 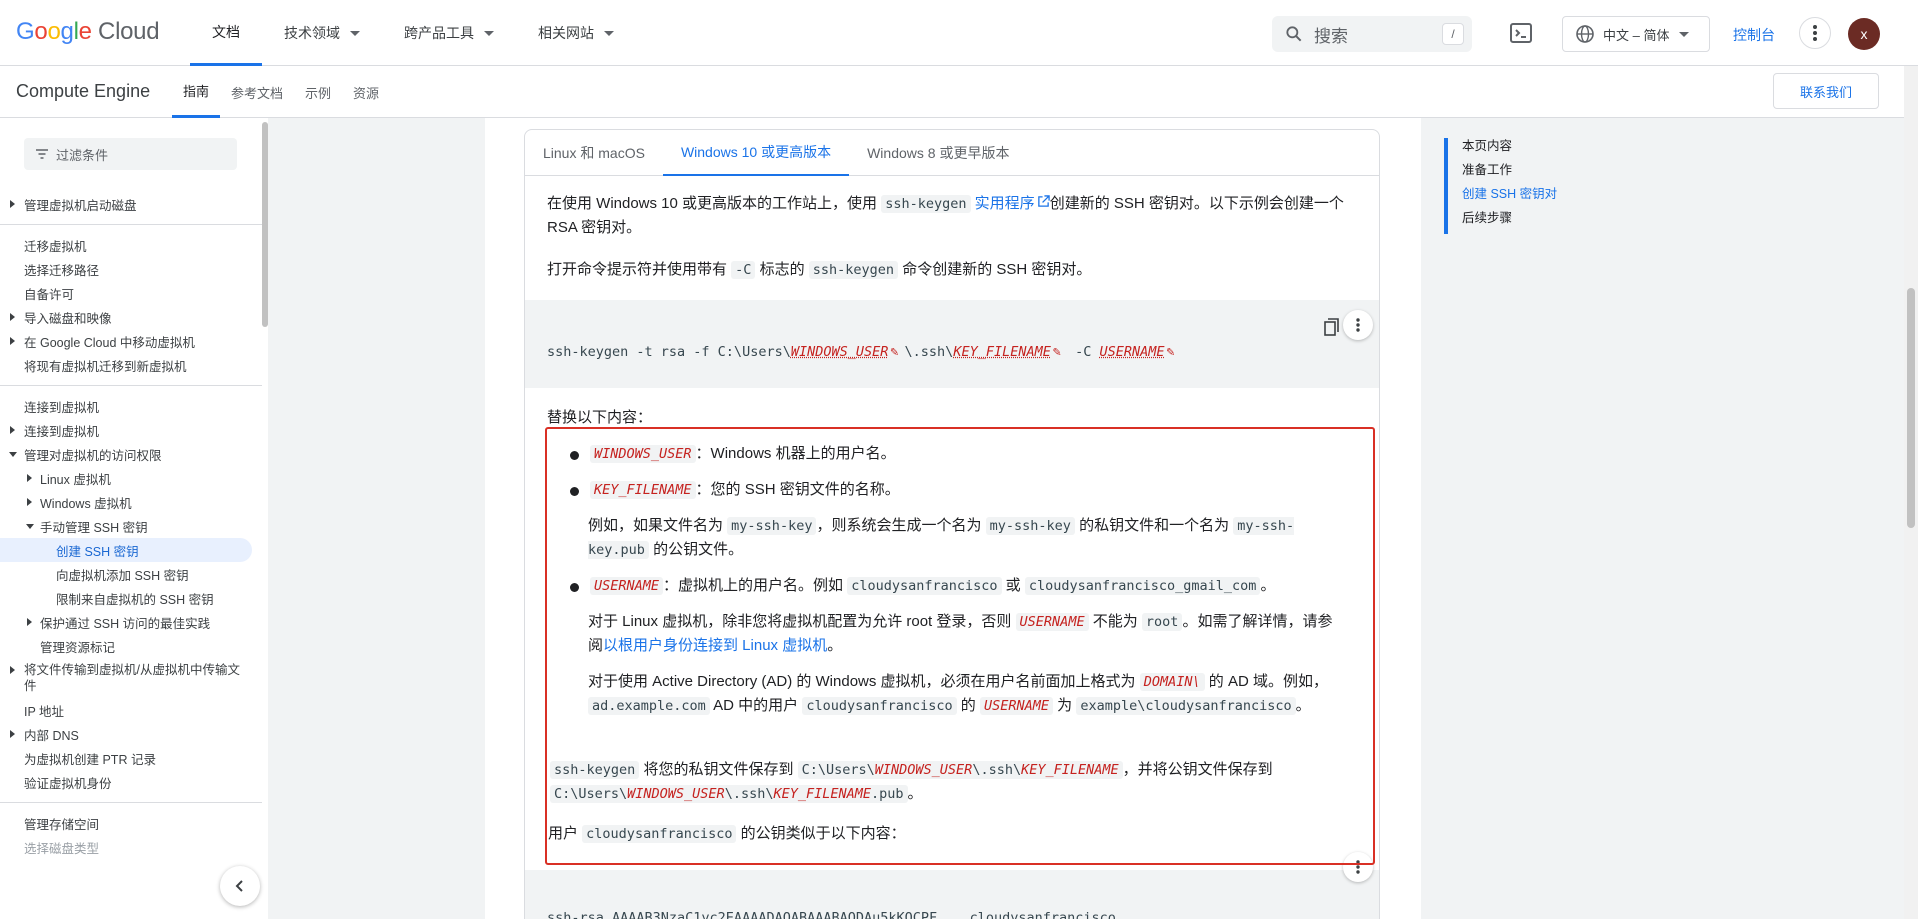 What do you see at coordinates (88, 32) in the screenshot?
I see `google-cloud-logo: Google Cloud` at bounding box center [88, 32].